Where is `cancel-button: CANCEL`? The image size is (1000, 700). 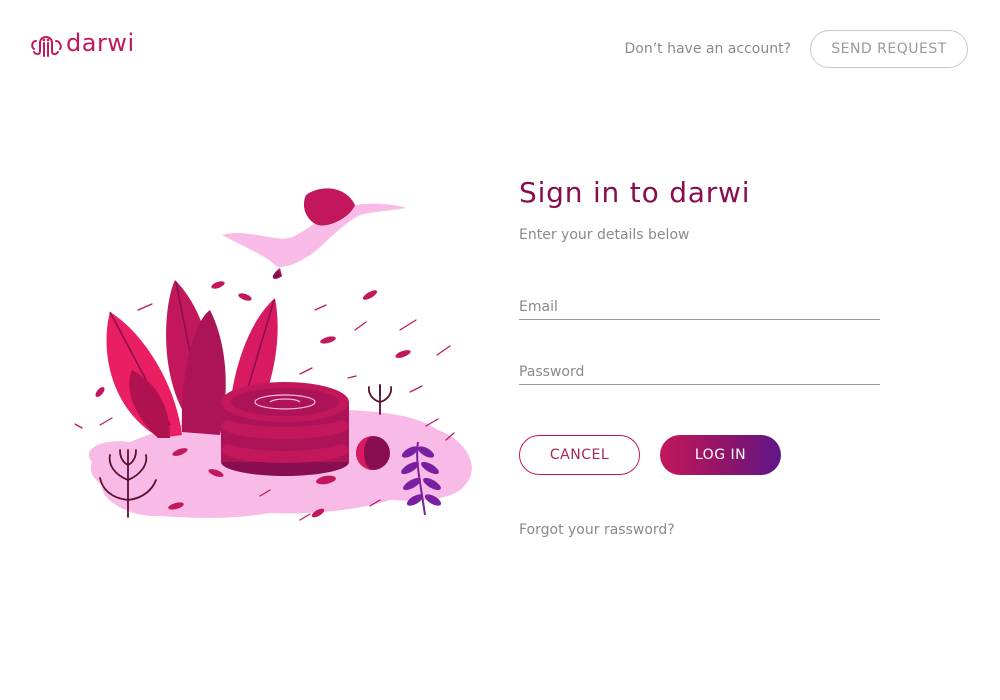 cancel-button: CANCEL is located at coordinates (579, 455).